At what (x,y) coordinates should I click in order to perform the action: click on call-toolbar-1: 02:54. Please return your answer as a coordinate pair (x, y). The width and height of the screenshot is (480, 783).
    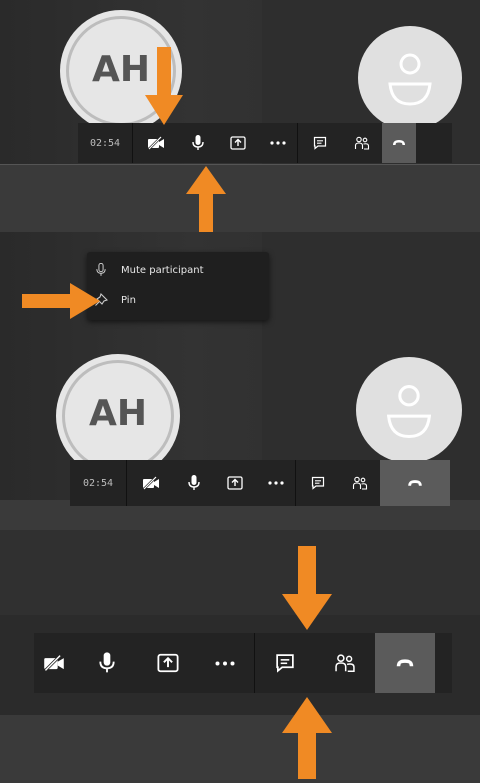
    Looking at the image, I should click on (265, 143).